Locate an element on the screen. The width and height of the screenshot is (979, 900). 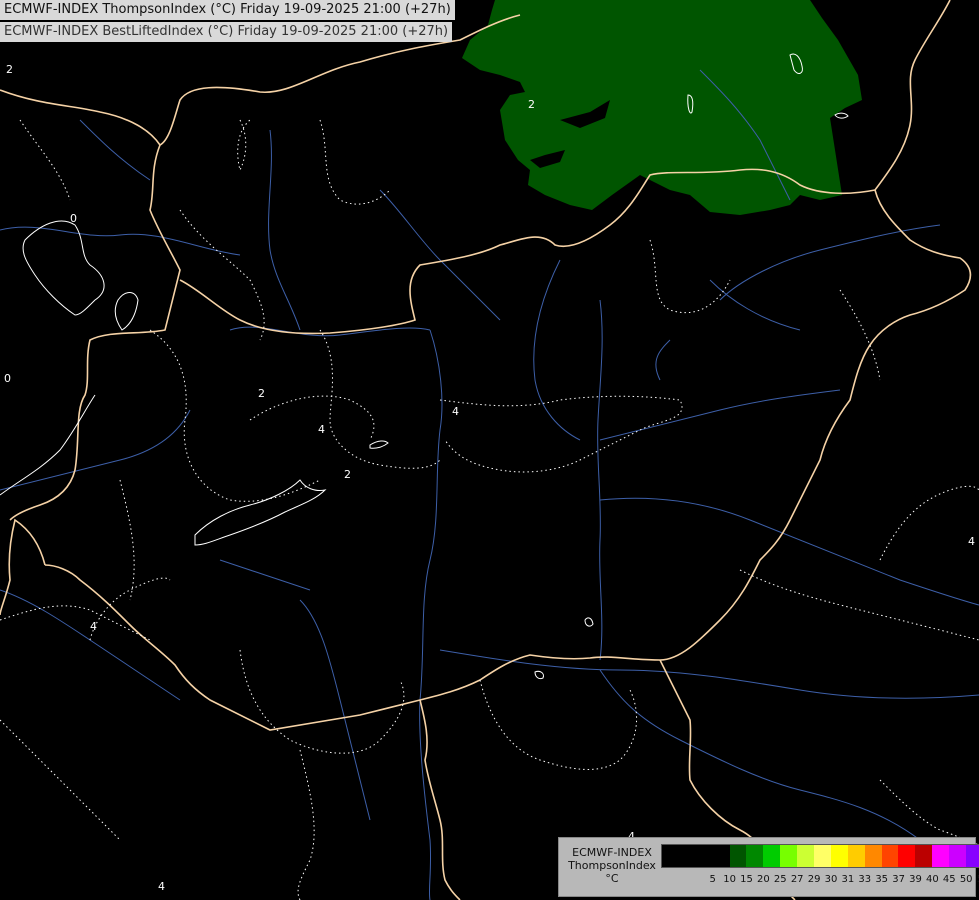
legend-tick: 45 is located at coordinates (949, 879).